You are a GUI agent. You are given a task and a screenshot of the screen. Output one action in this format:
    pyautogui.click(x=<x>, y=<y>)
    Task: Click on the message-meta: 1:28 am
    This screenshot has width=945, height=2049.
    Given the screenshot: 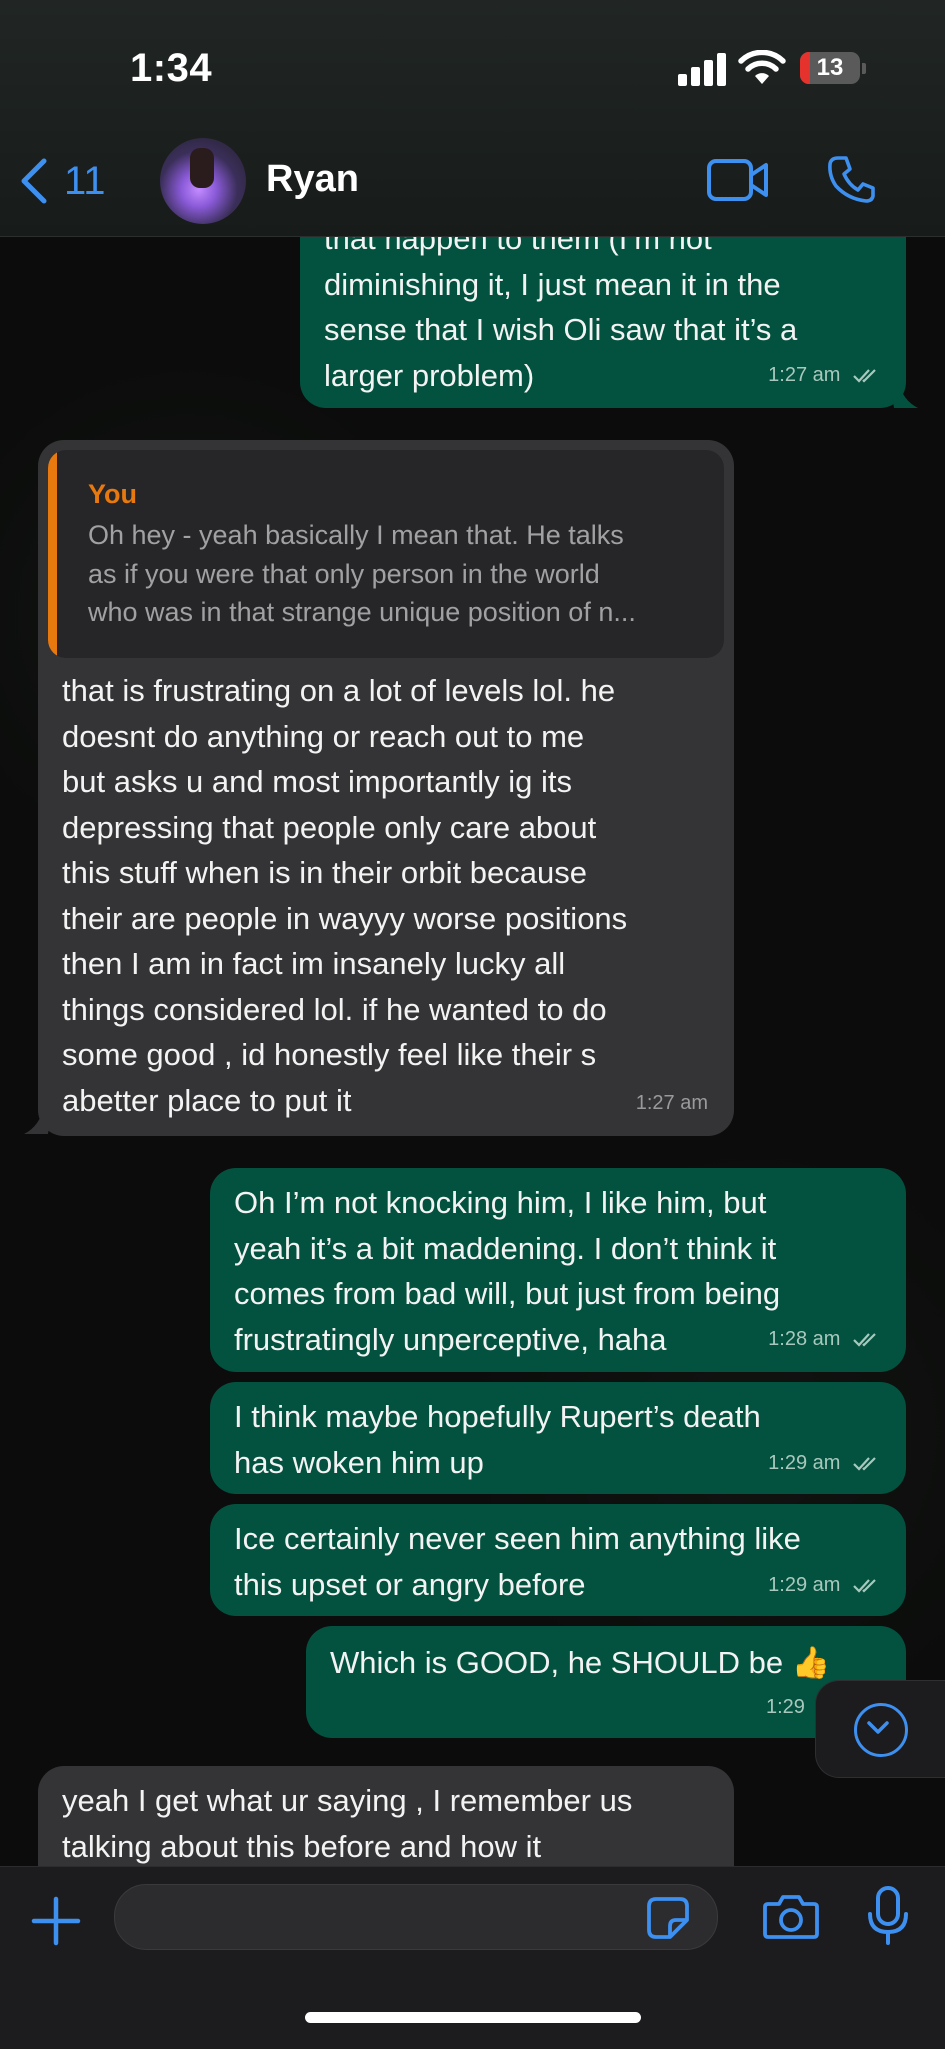 What is the action you would take?
    pyautogui.click(x=825, y=1340)
    